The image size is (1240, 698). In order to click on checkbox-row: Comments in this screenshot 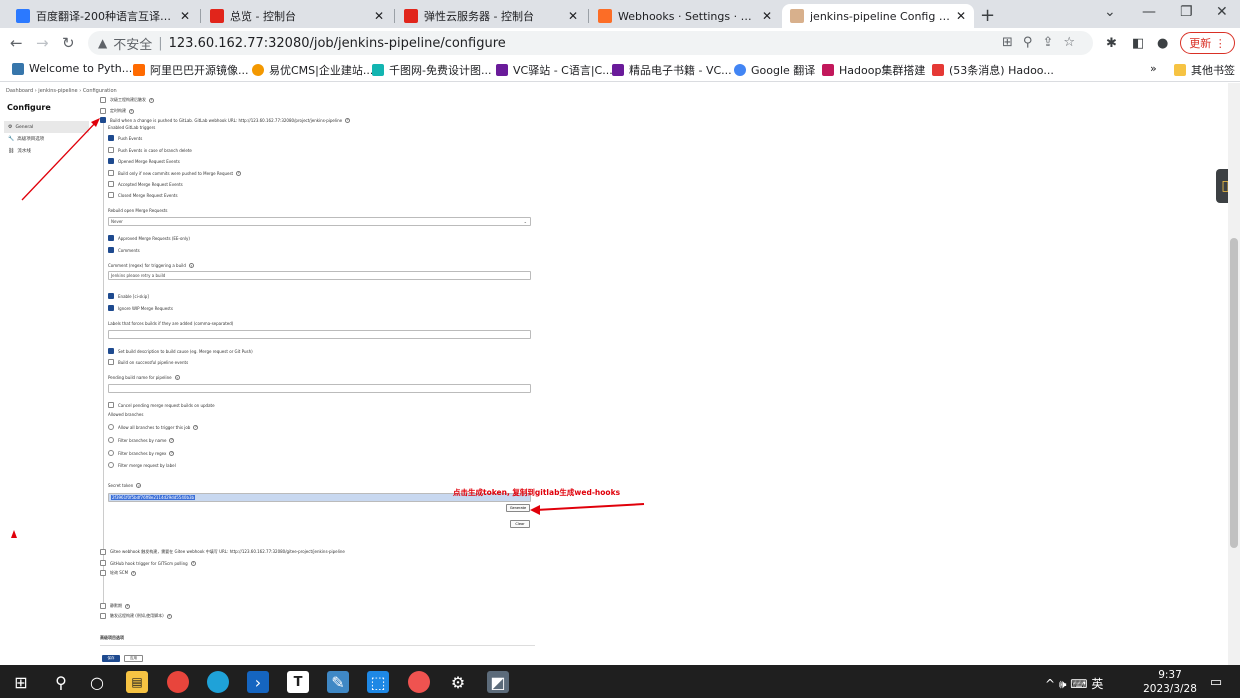, I will do `click(124, 250)`.